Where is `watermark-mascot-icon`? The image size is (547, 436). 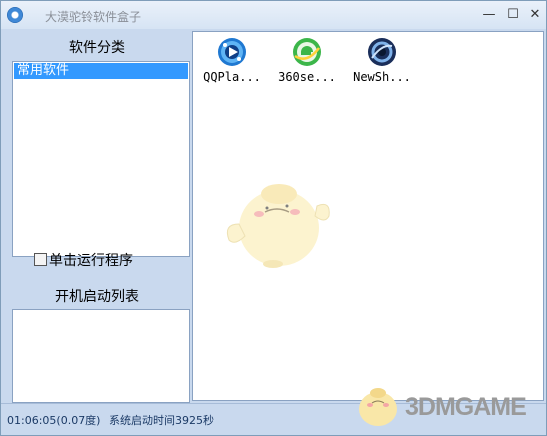 watermark-mascot-icon is located at coordinates (378, 407).